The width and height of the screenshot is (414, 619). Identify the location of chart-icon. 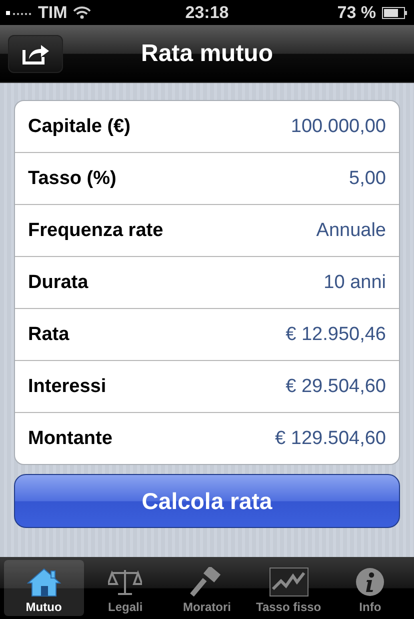
(288, 582).